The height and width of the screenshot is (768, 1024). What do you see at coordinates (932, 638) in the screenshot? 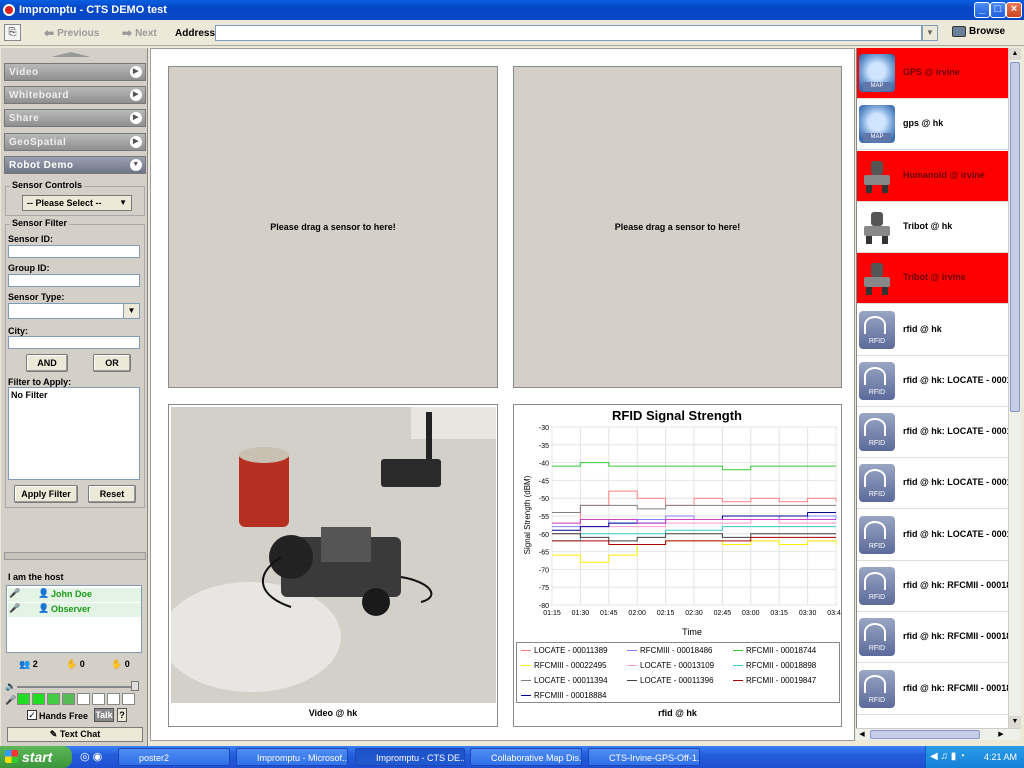
I see `sensor-list-item: RFID rfid @ hk: RFCMII - 000187` at bounding box center [932, 638].